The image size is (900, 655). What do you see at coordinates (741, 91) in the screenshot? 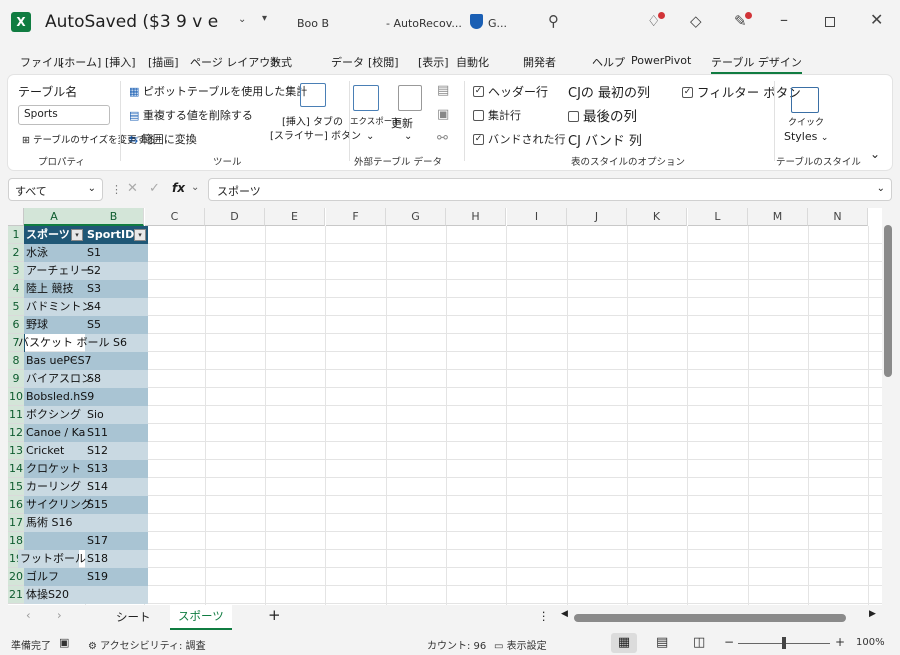
I see `filter-button-checkbox: ✓ フィルター ボタン` at bounding box center [741, 91].